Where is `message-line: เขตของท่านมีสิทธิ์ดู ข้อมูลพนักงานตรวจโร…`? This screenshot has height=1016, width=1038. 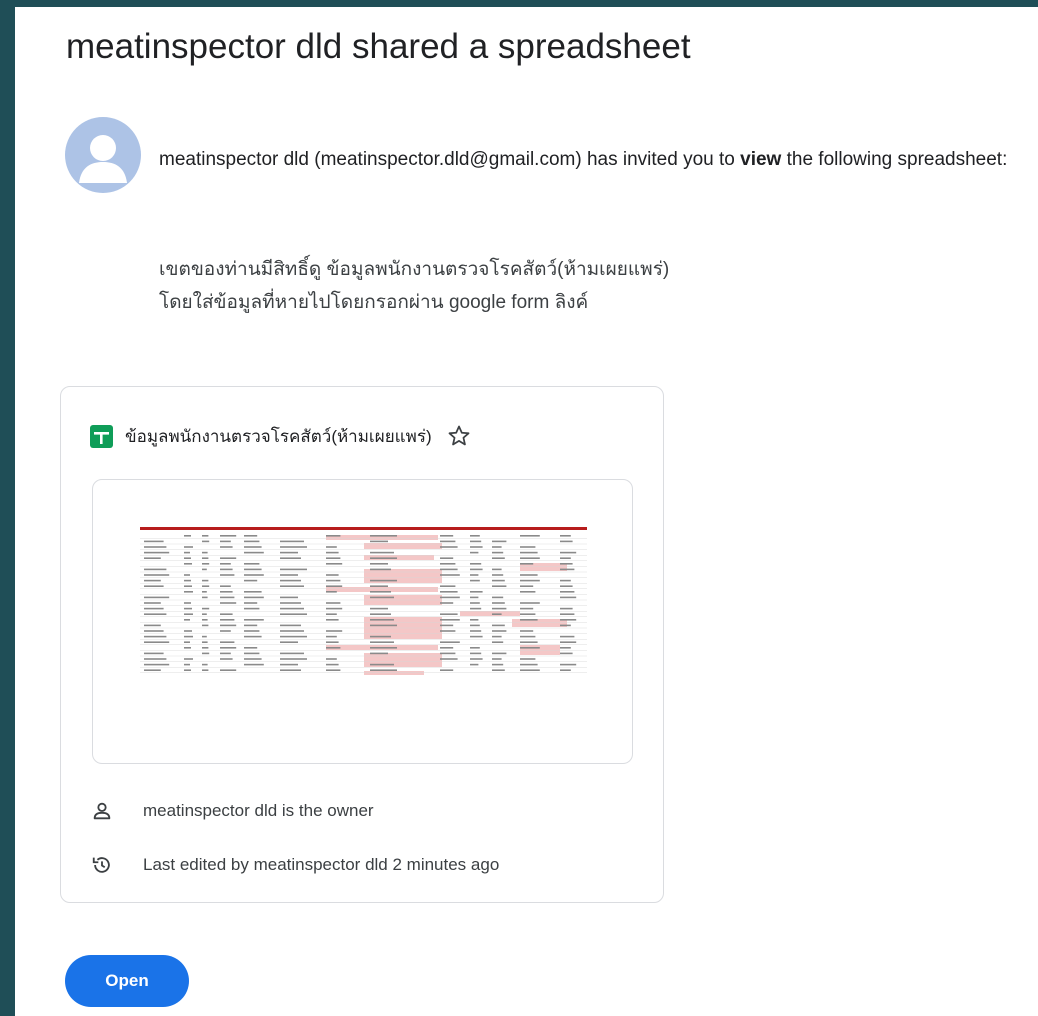
message-line: เขตของท่านมีสิทธิ์ดู ข้อมูลพนักงานตรวจโร… is located at coordinates (414, 269).